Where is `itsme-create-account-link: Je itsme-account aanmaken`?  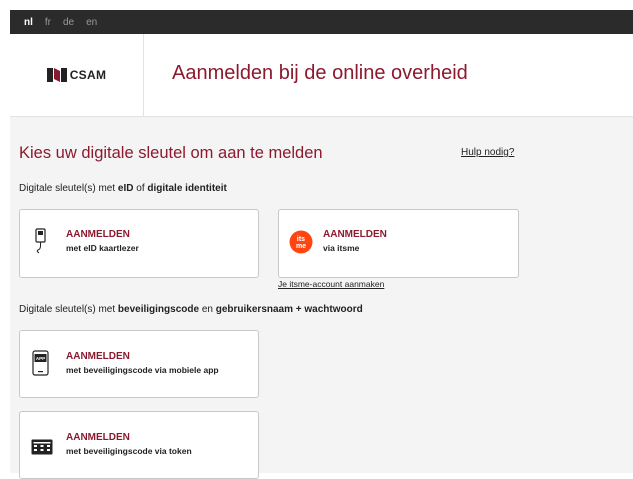 itsme-create-account-link: Je itsme-account aanmaken is located at coordinates (331, 284).